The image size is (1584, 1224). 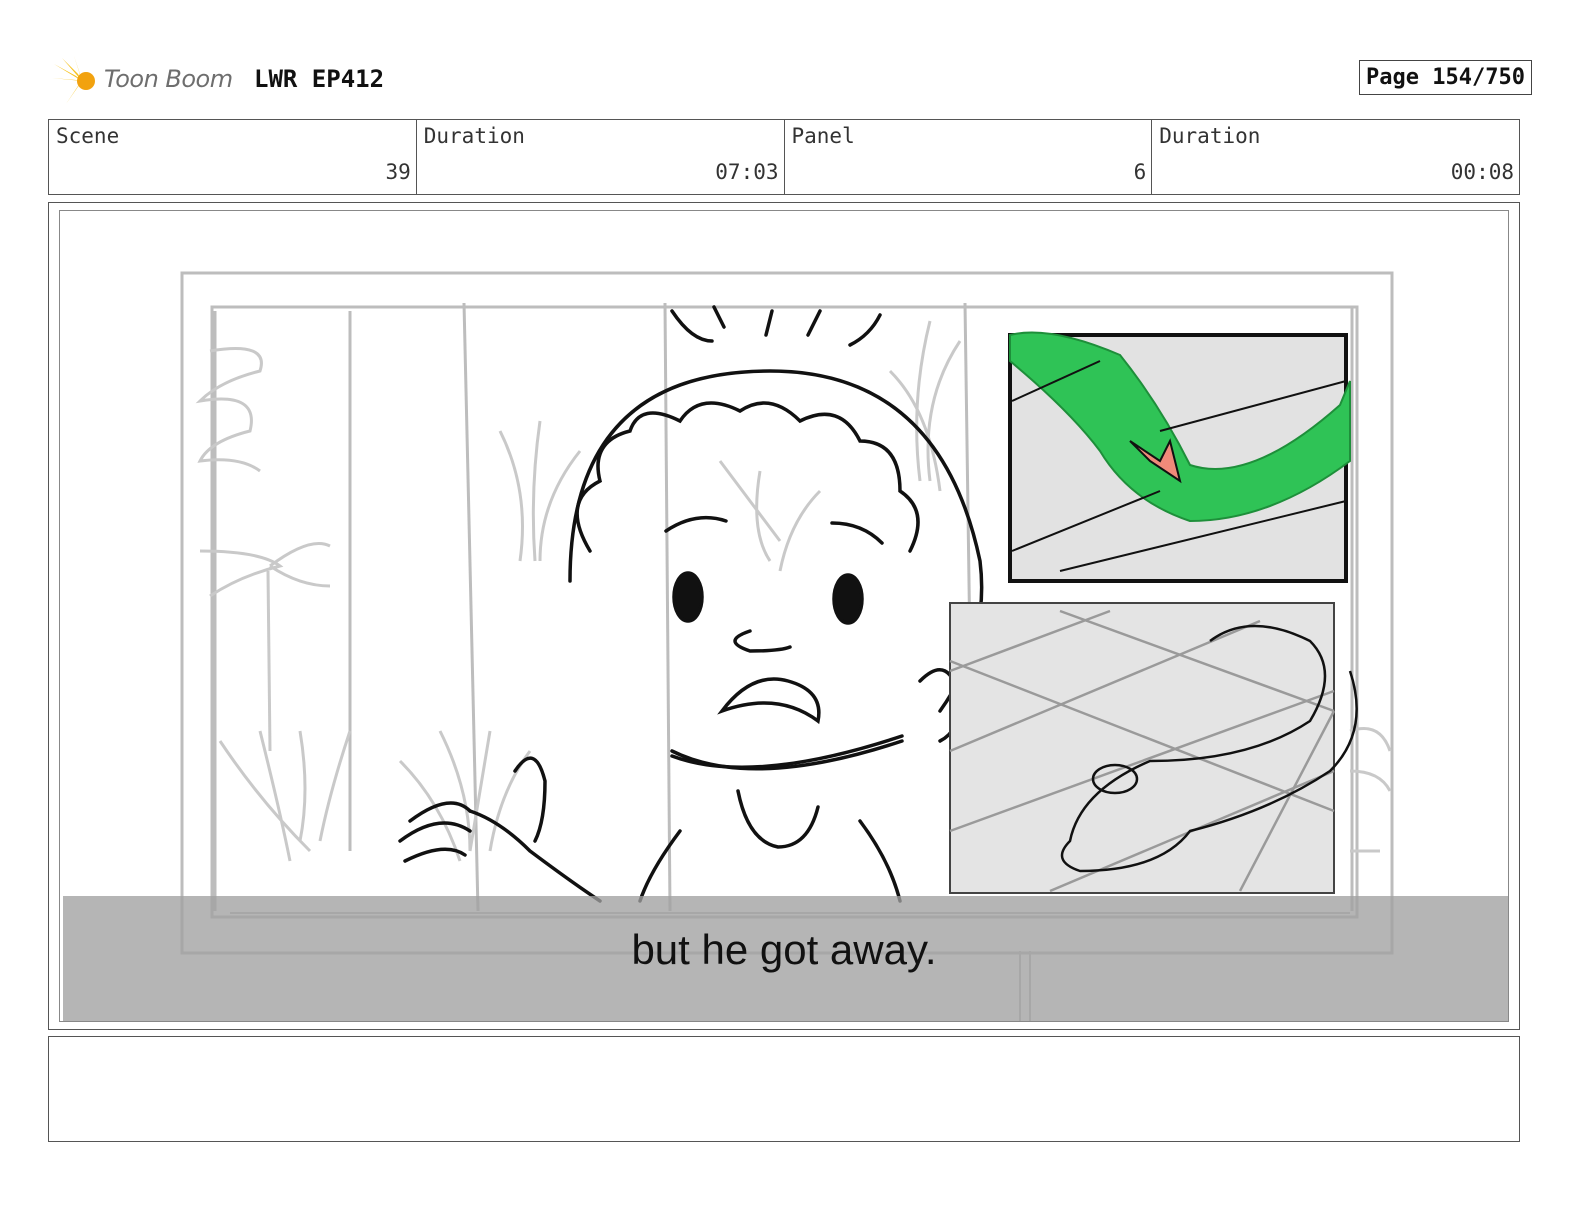 I want to click on scene-label: Scene, so click(x=88, y=136).